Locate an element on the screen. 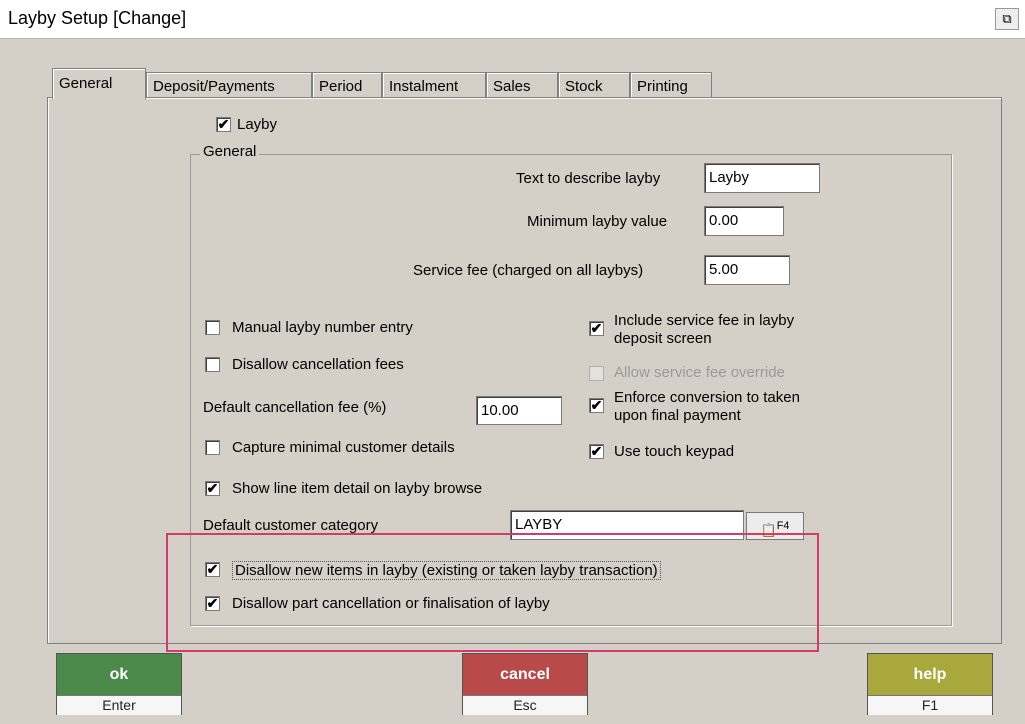 Image resolution: width=1025 pixels, height=724 pixels. show-line-item-detail-label: Show line item detail on layby browse is located at coordinates (357, 488).